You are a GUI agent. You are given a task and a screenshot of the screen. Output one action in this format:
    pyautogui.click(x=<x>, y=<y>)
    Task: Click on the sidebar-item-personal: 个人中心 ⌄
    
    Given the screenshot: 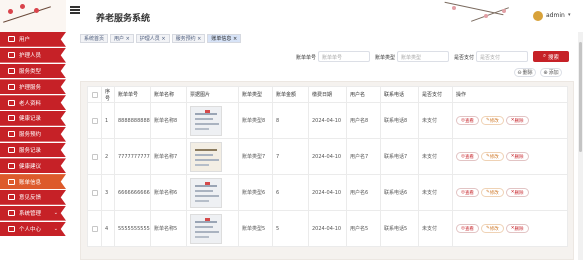 What is the action you would take?
    pyautogui.click(x=33, y=229)
    